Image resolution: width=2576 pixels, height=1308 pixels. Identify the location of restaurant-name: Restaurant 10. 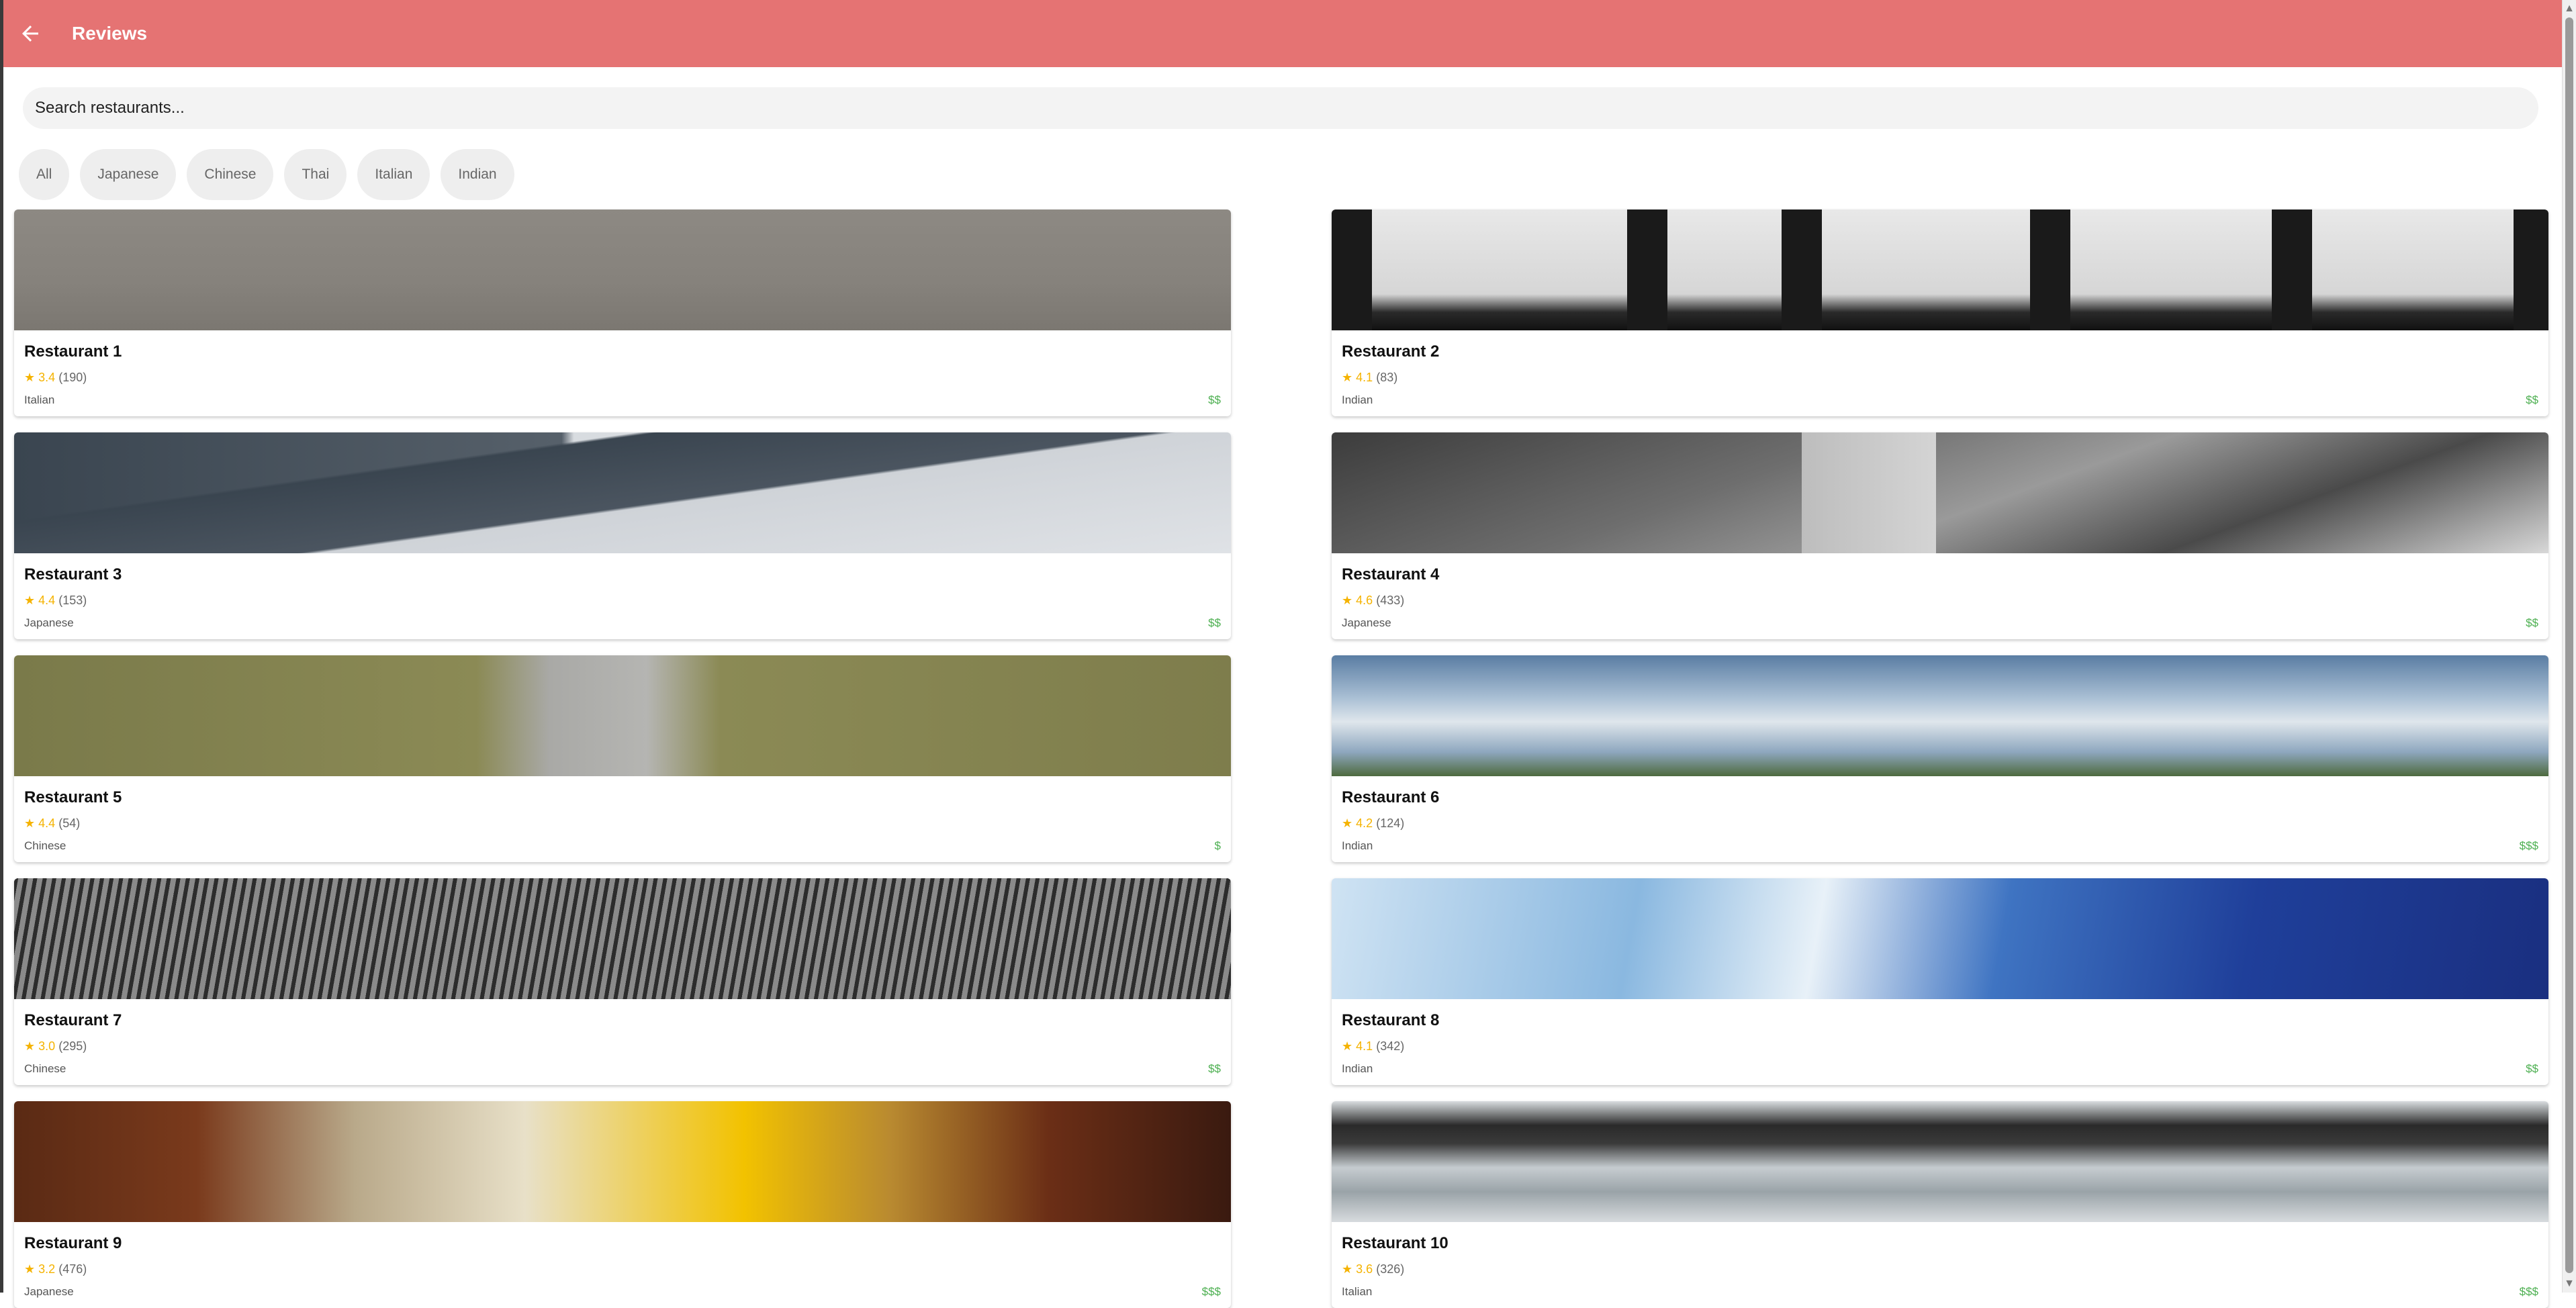
(1395, 1243).